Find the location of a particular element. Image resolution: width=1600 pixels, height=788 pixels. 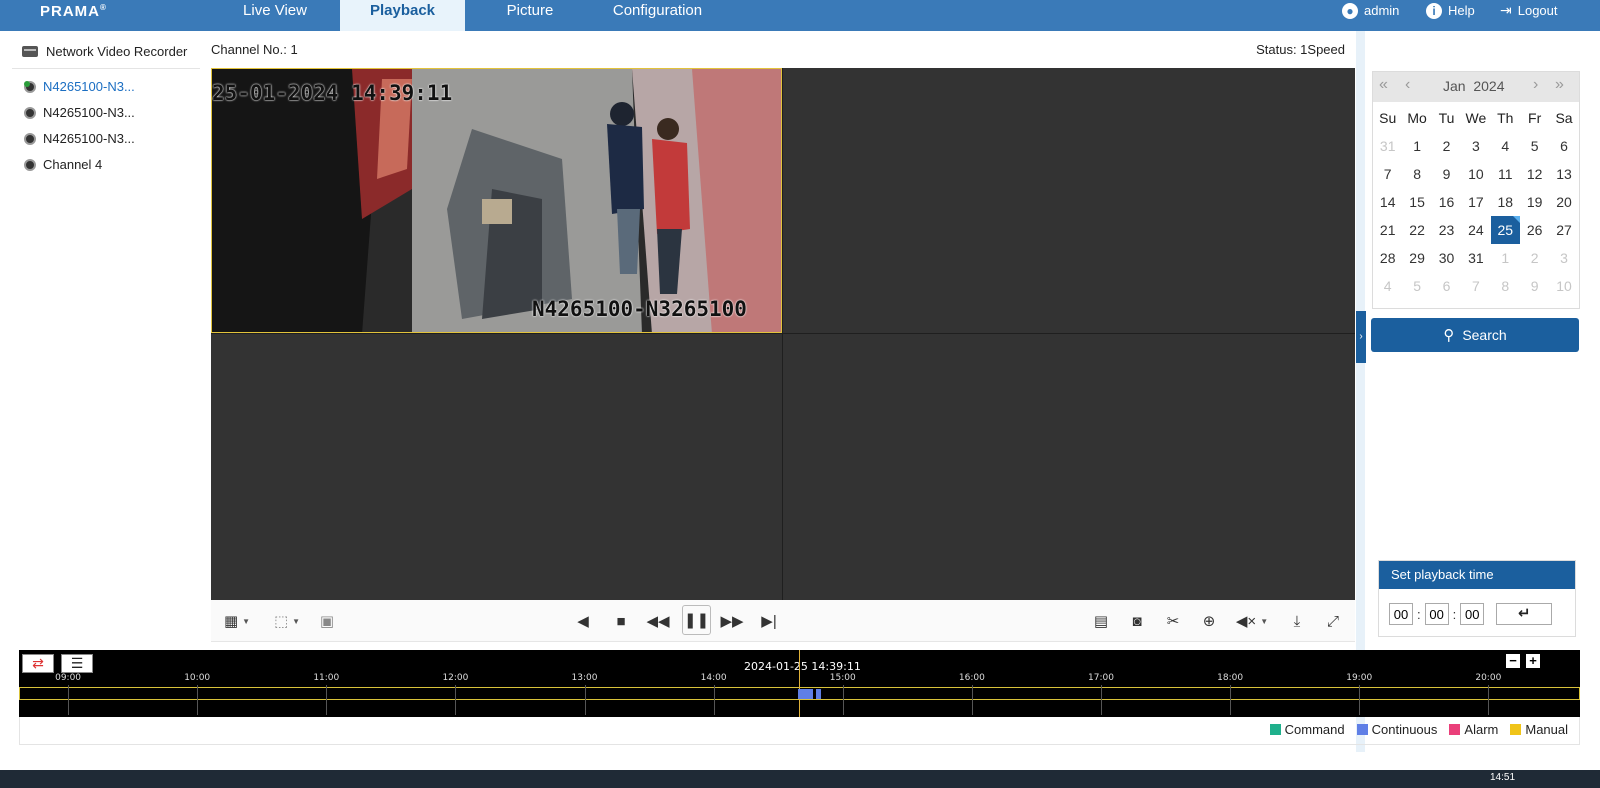

video-window-1: 25-01-2024 14:39:11 N4265100-N3265100 is located at coordinates (496, 200).